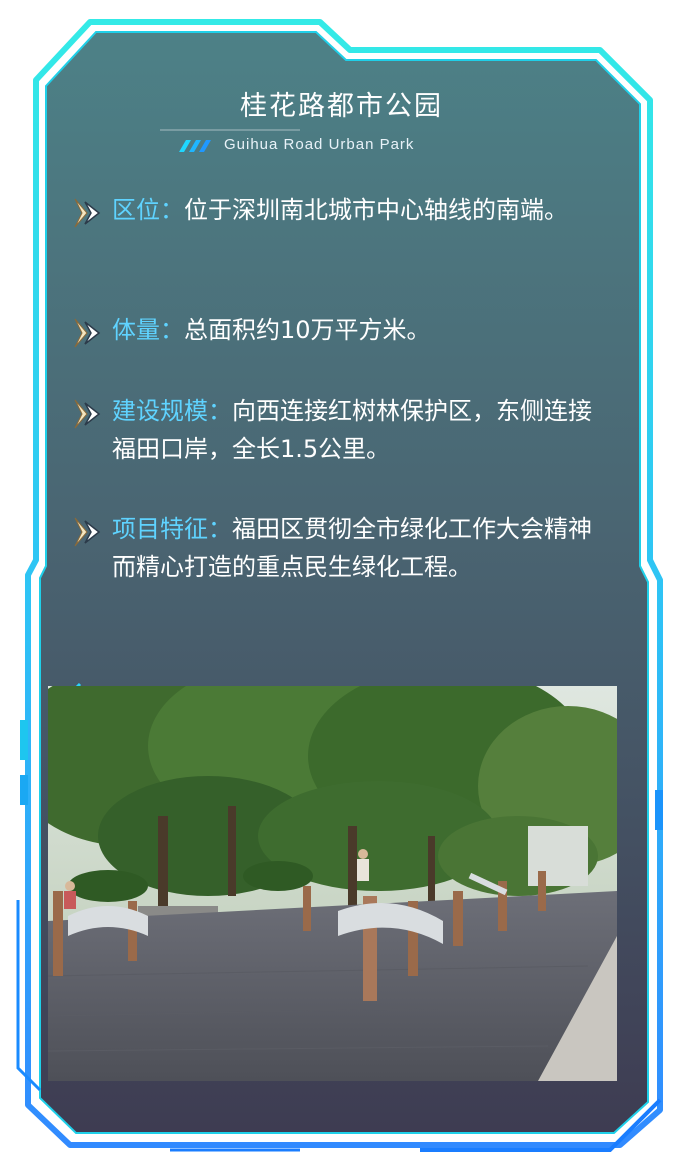 The height and width of the screenshot is (1167, 683). Describe the element at coordinates (342, 430) in the screenshot. I see `info-item-scale: 建设规模：向西连接红树林保护区，东侧连接福田口岸，全长1.5公里。` at that location.